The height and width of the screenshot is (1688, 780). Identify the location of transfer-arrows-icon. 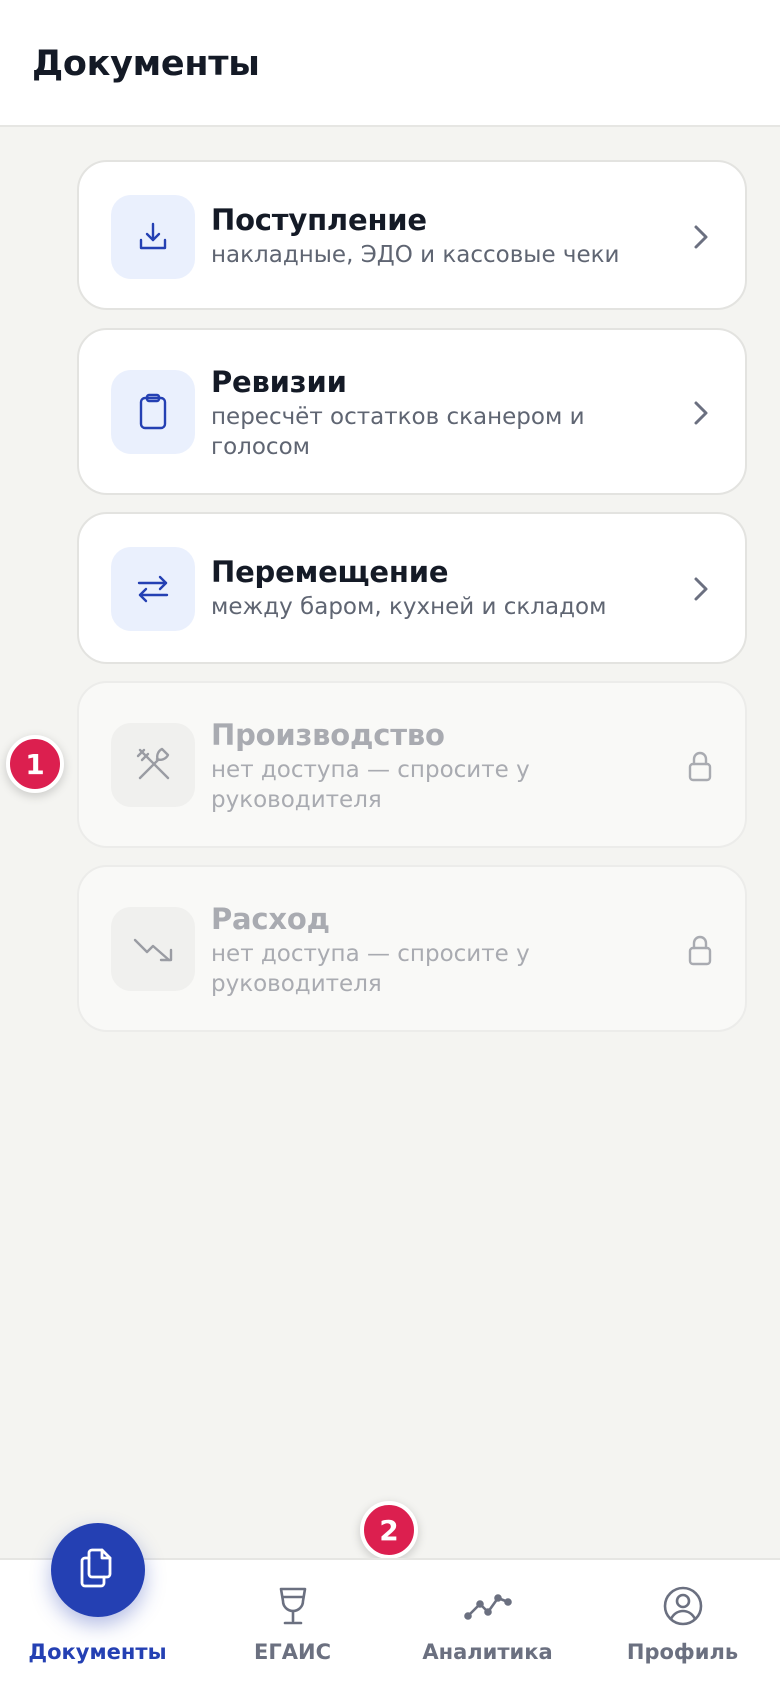
(153, 589).